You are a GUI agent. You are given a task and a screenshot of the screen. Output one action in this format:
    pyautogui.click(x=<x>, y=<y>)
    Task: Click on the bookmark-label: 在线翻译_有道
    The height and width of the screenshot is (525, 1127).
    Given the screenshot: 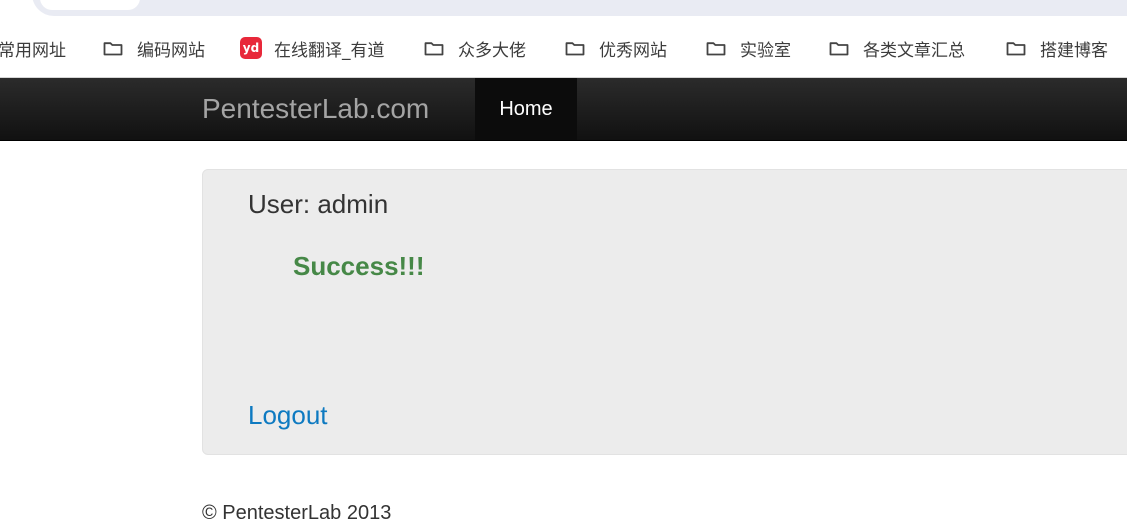 What is the action you would take?
    pyautogui.click(x=329, y=50)
    